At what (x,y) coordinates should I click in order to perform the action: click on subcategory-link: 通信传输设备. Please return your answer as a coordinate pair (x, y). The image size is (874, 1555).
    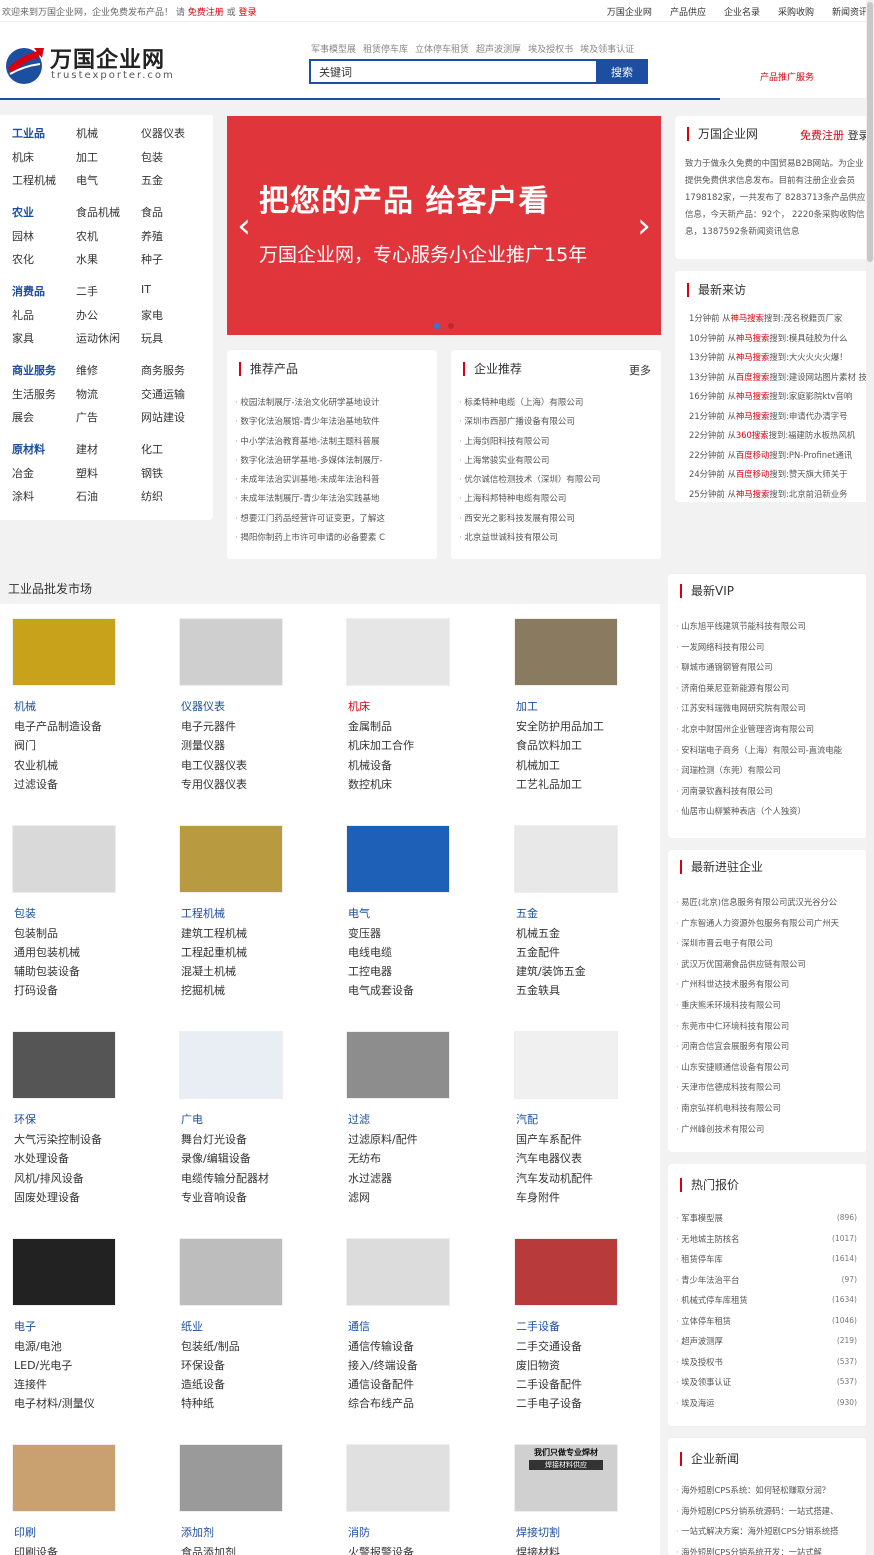
    Looking at the image, I should click on (381, 1346).